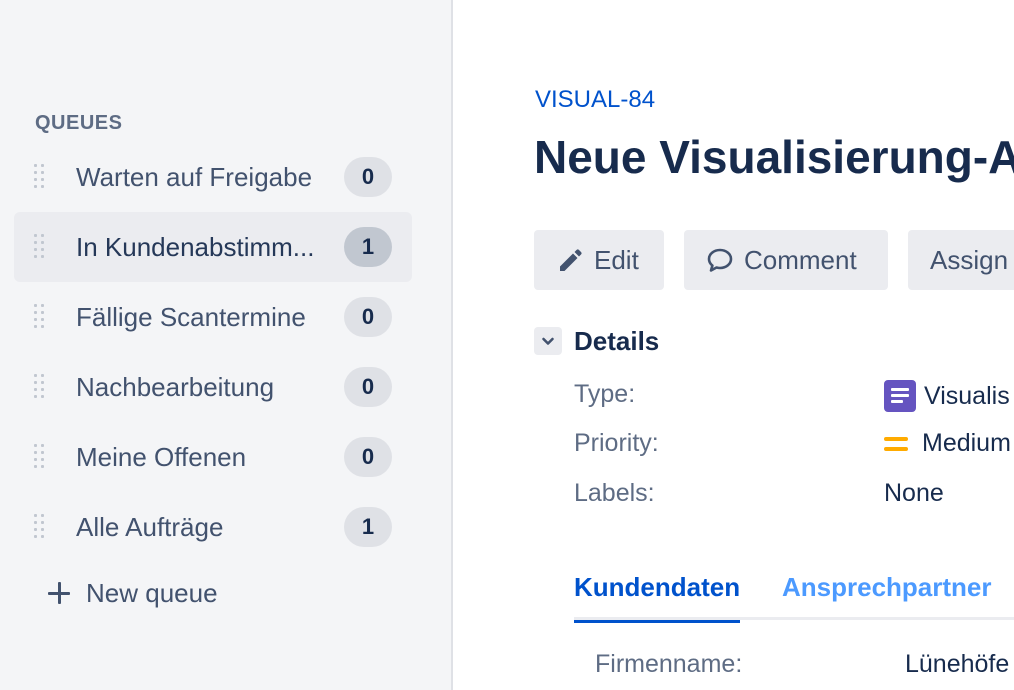 The width and height of the screenshot is (1014, 690). I want to click on issue-title: Neue Visualisierung-A, so click(774, 157).